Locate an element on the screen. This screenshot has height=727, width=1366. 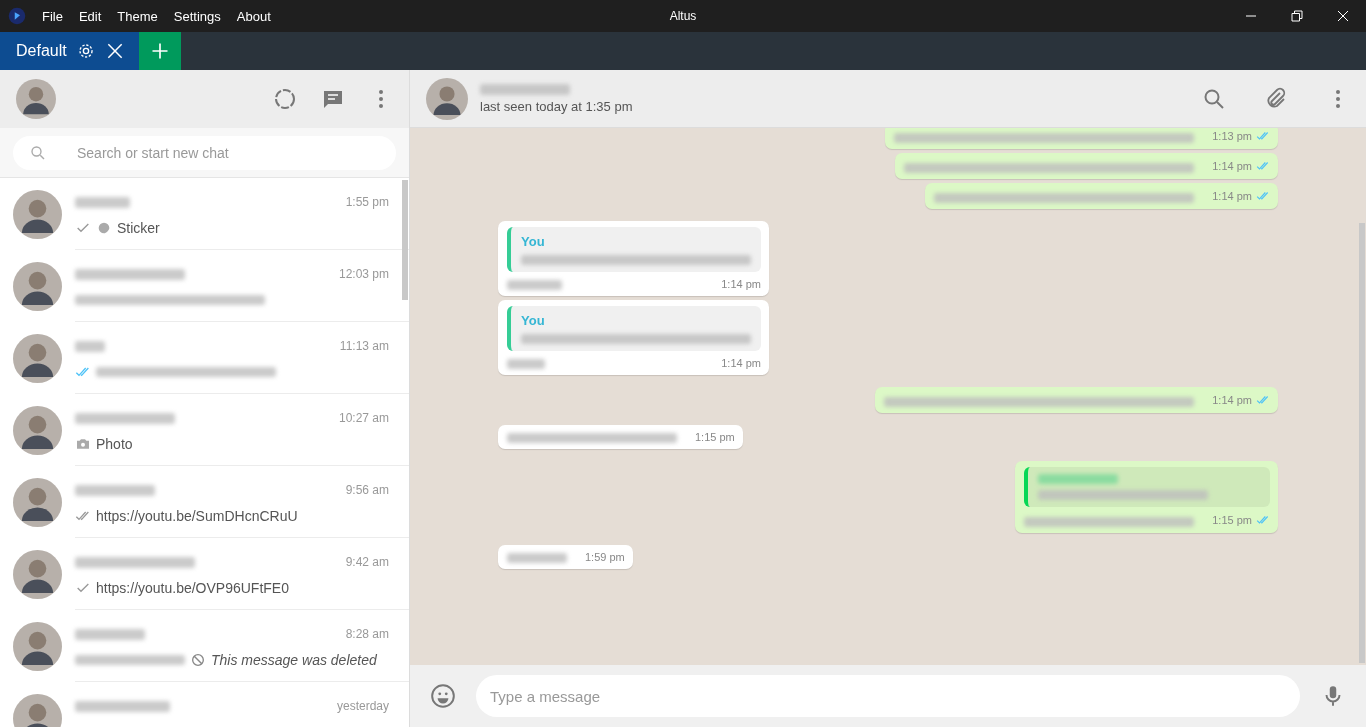
last-seen-status: last seen today at 1:35 pm is located at coordinates (556, 106).